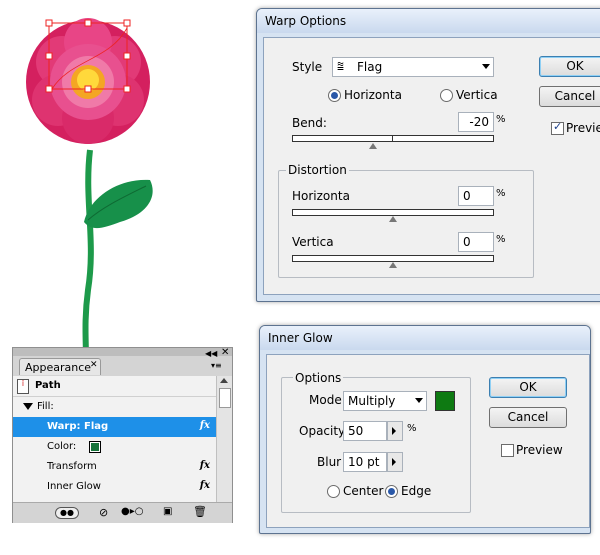 The image size is (600, 555). Describe the element at coordinates (373, 146) in the screenshot. I see `bend-slider-thumb` at that location.